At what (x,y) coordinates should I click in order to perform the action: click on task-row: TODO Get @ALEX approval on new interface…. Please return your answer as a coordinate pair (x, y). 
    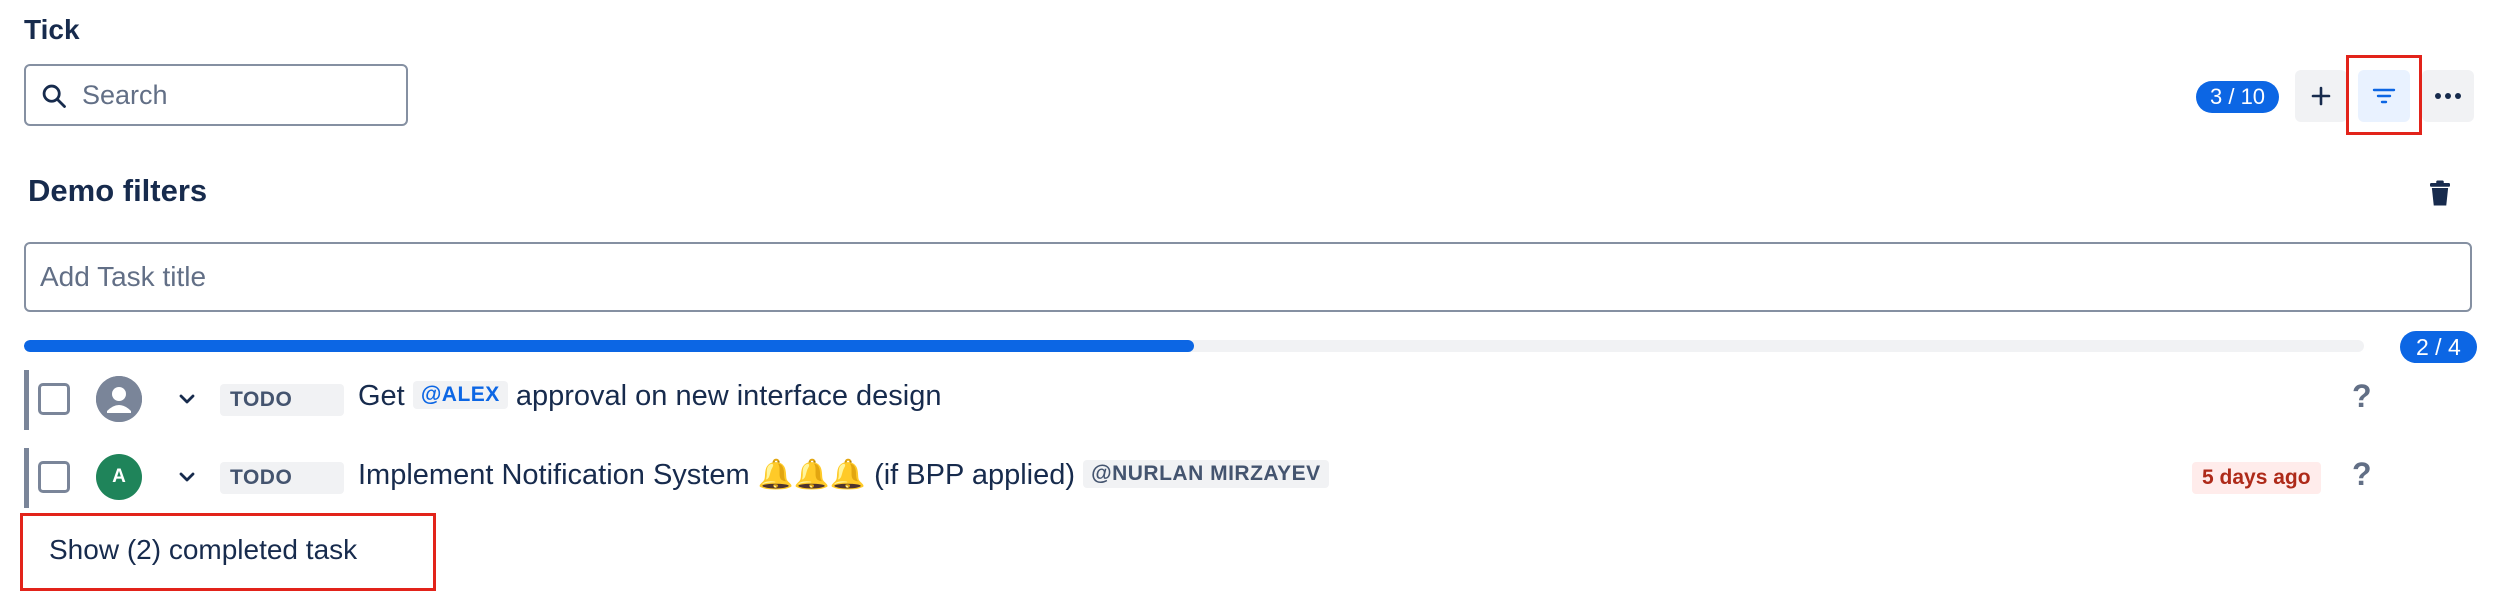
    Looking at the image, I should click on (1244, 400).